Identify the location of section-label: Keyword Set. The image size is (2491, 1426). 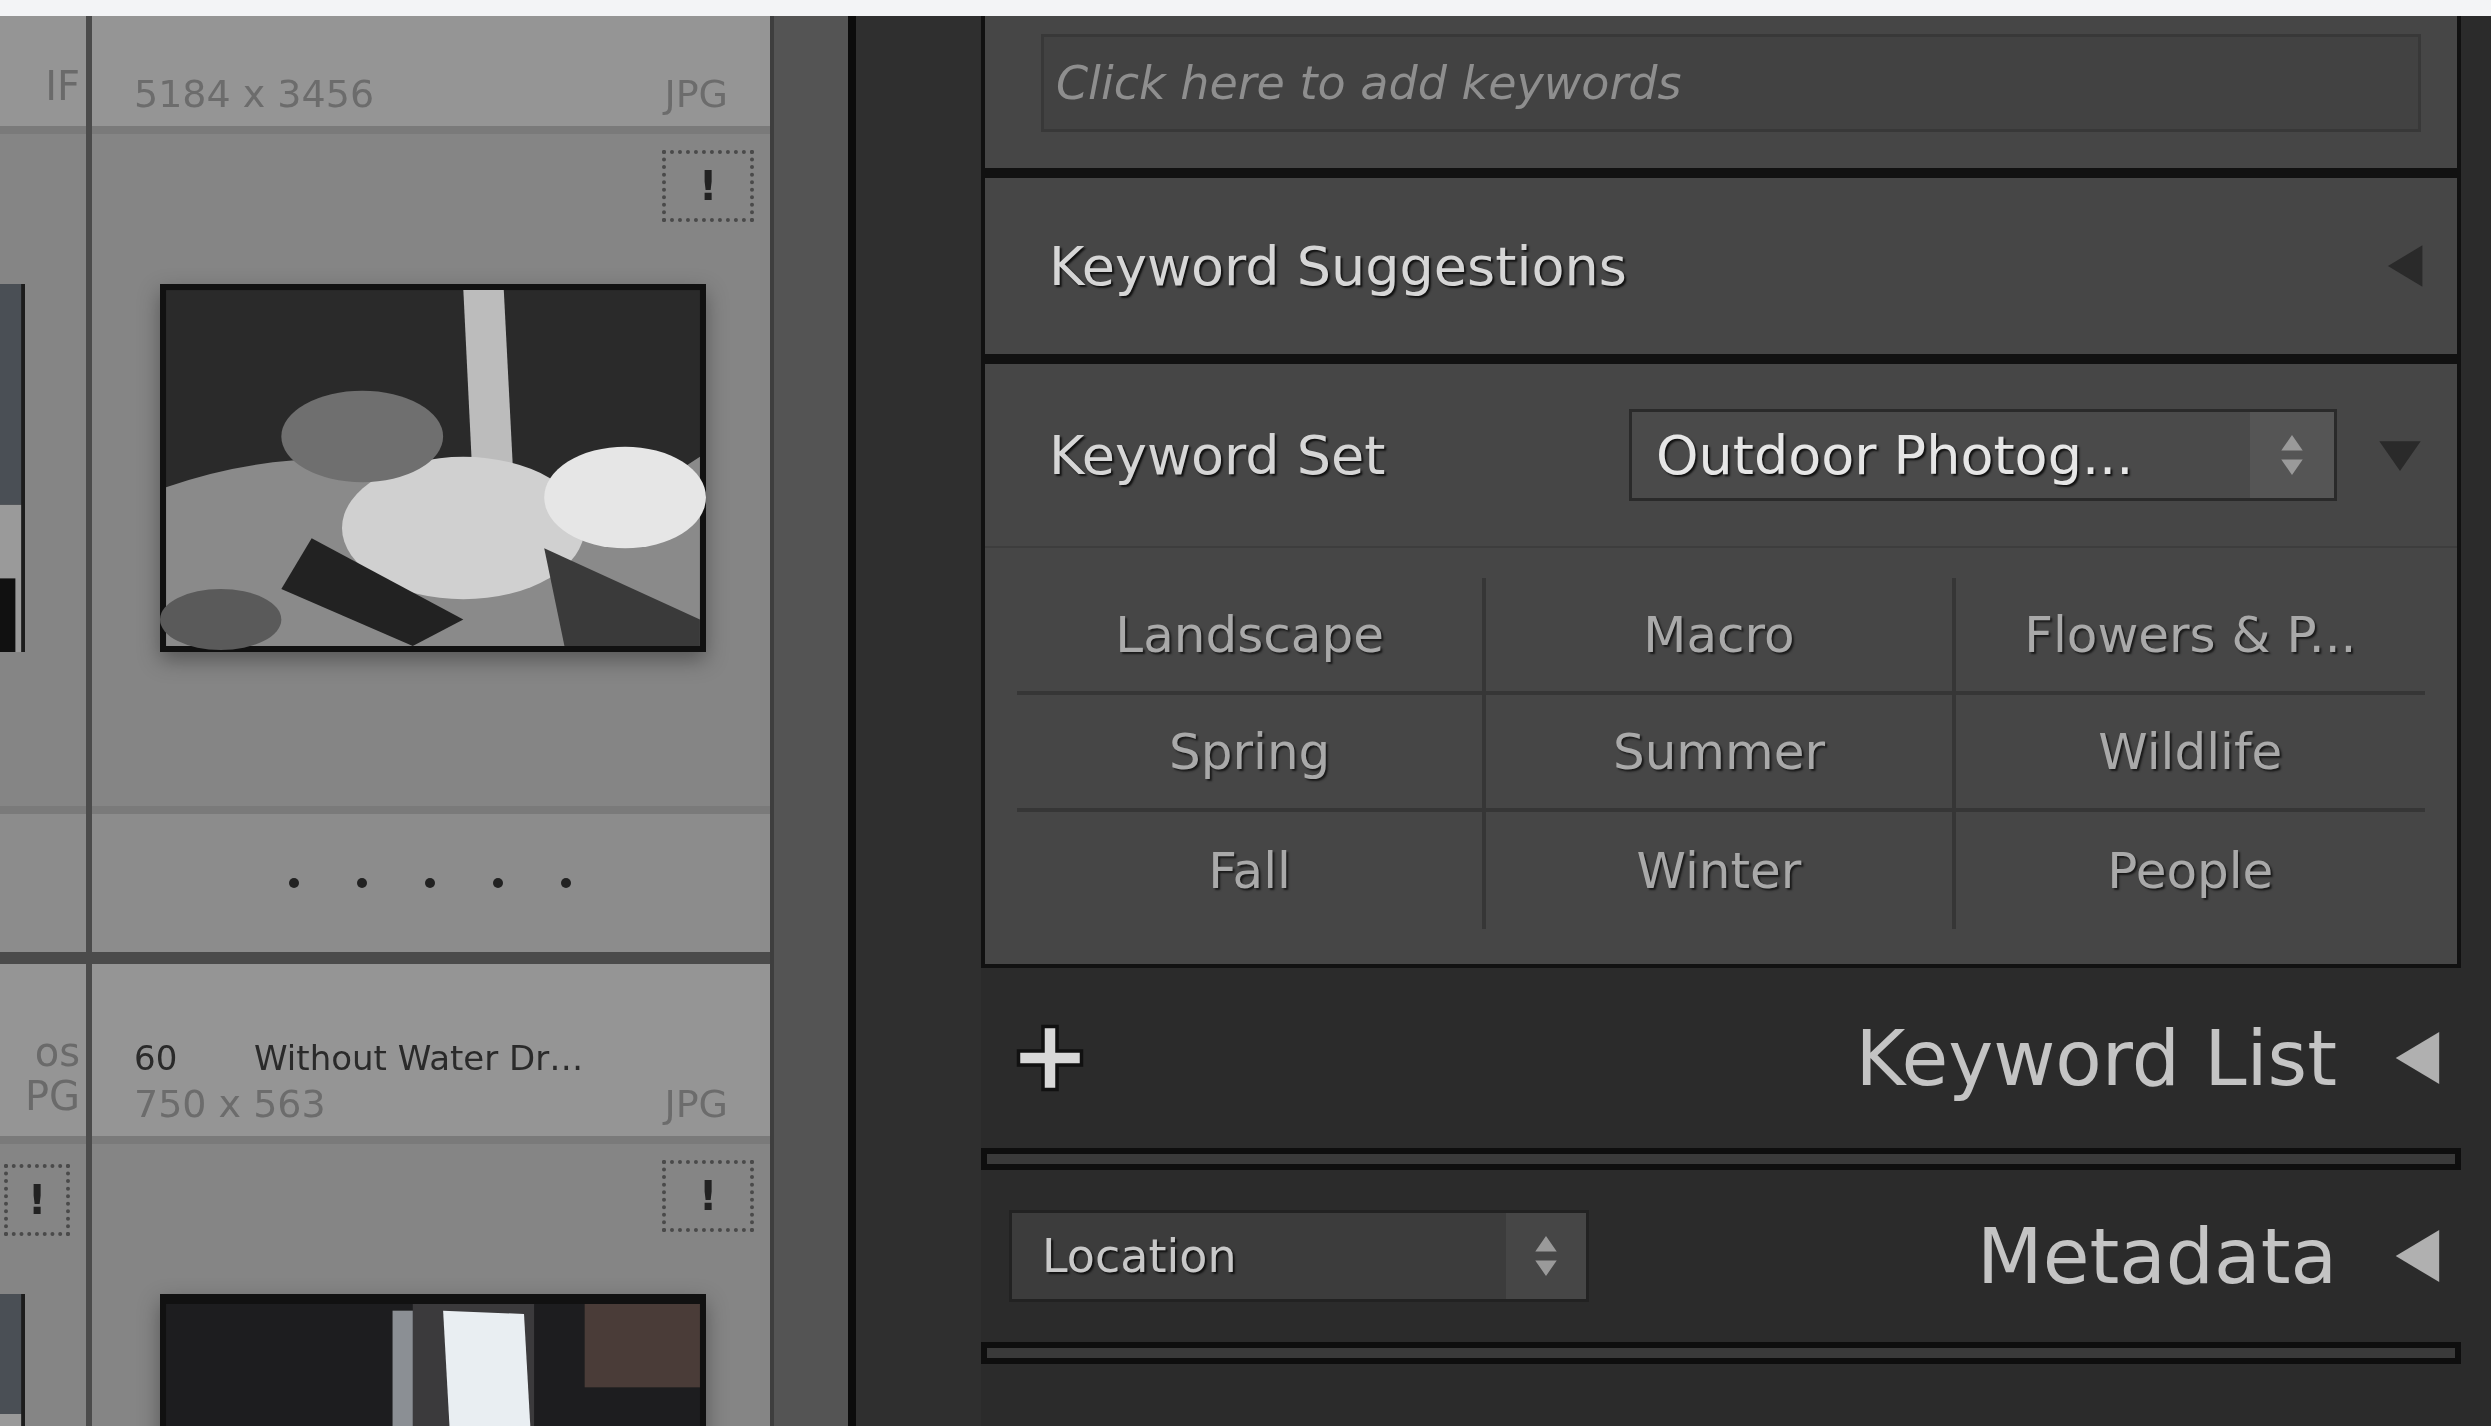
(1218, 455).